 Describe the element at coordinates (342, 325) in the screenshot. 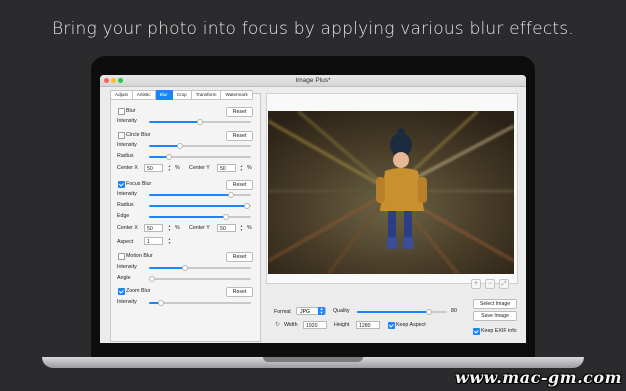

I see `height-label: Height` at that location.